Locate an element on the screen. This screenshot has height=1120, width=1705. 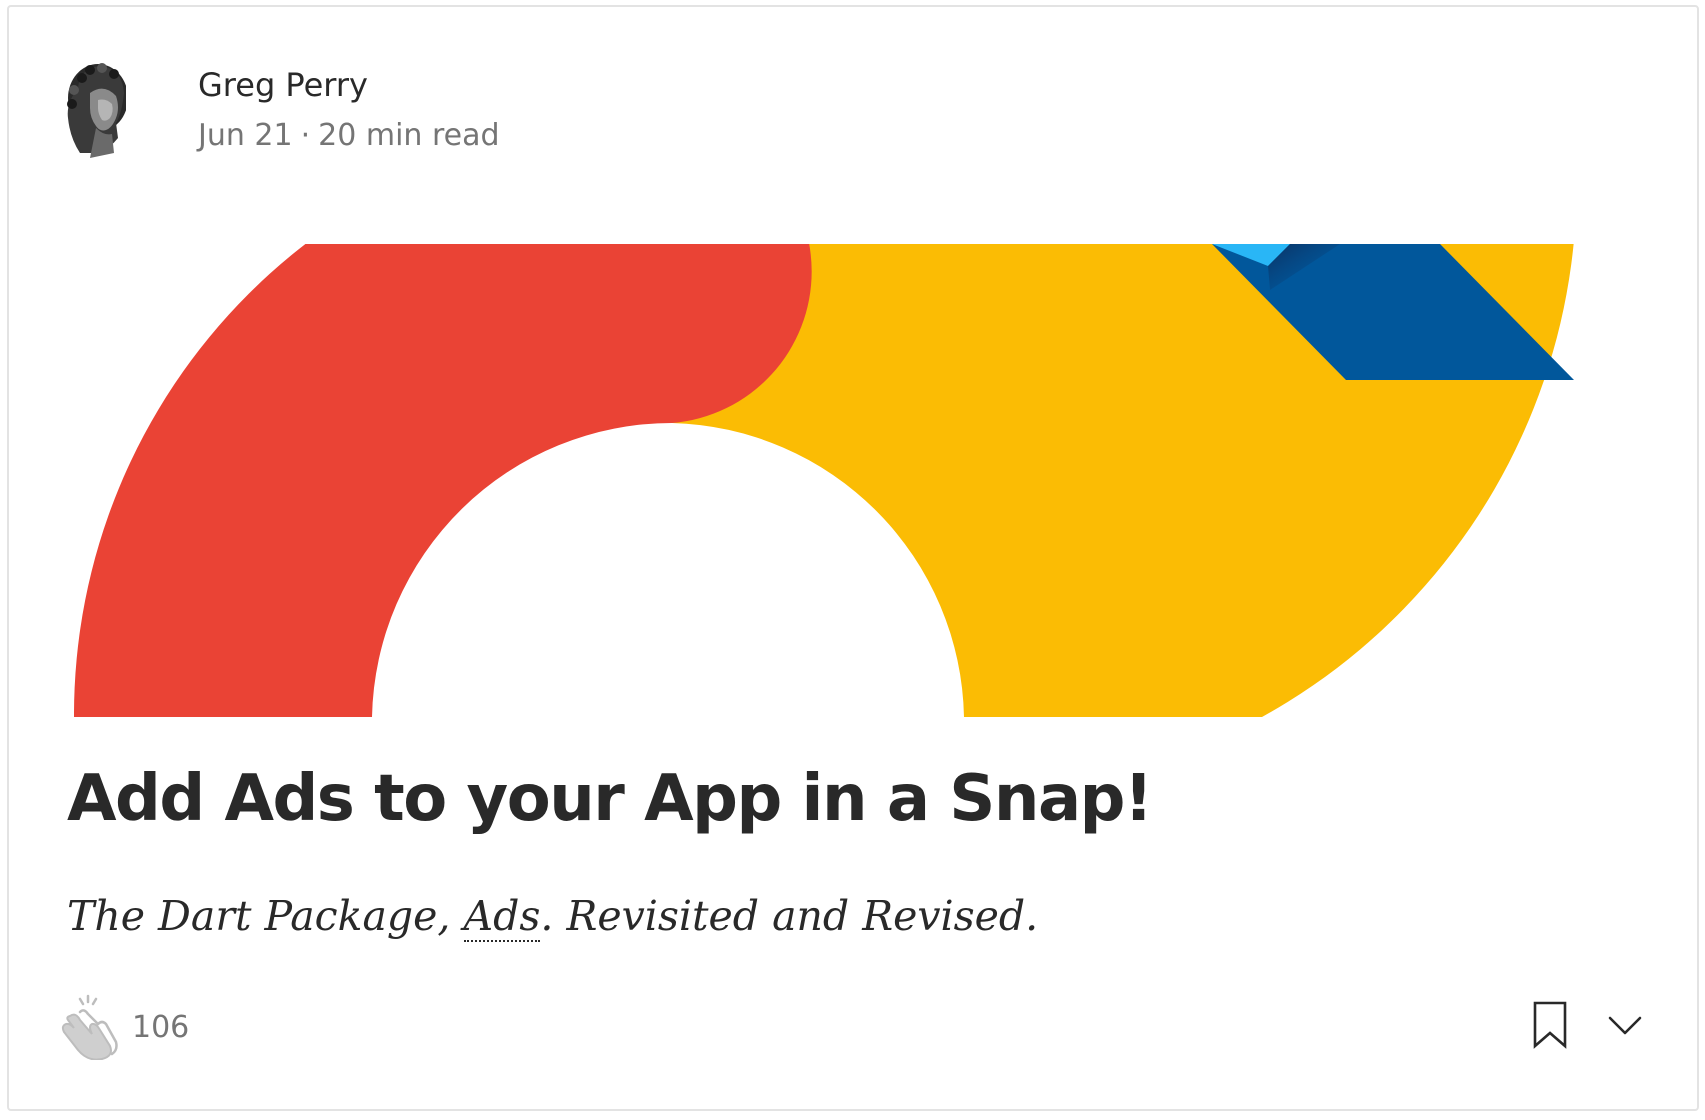
chevron-down-icon is located at coordinates (1625, 1025).